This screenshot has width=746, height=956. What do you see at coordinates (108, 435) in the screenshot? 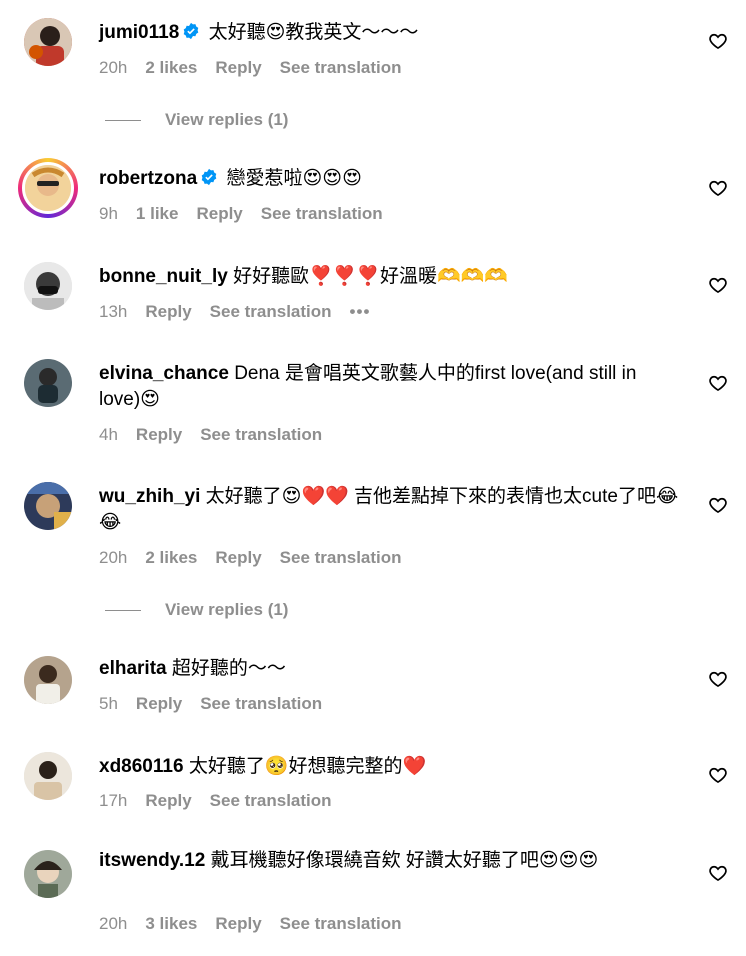
I see `timestamp: 4h` at bounding box center [108, 435].